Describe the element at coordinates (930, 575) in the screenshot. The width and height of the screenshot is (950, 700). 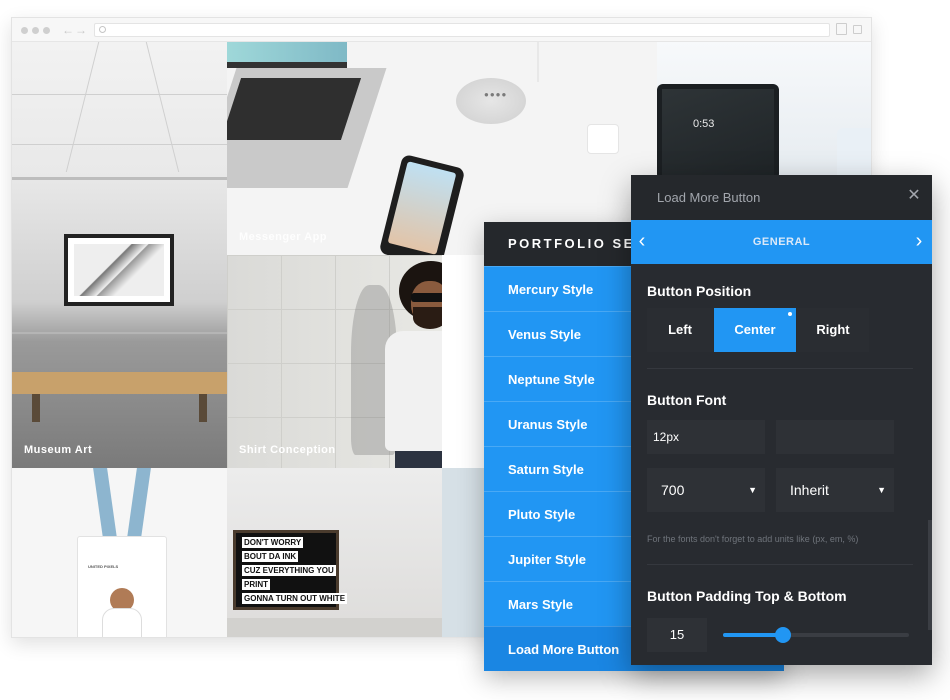
I see `settings-scrollbar` at that location.